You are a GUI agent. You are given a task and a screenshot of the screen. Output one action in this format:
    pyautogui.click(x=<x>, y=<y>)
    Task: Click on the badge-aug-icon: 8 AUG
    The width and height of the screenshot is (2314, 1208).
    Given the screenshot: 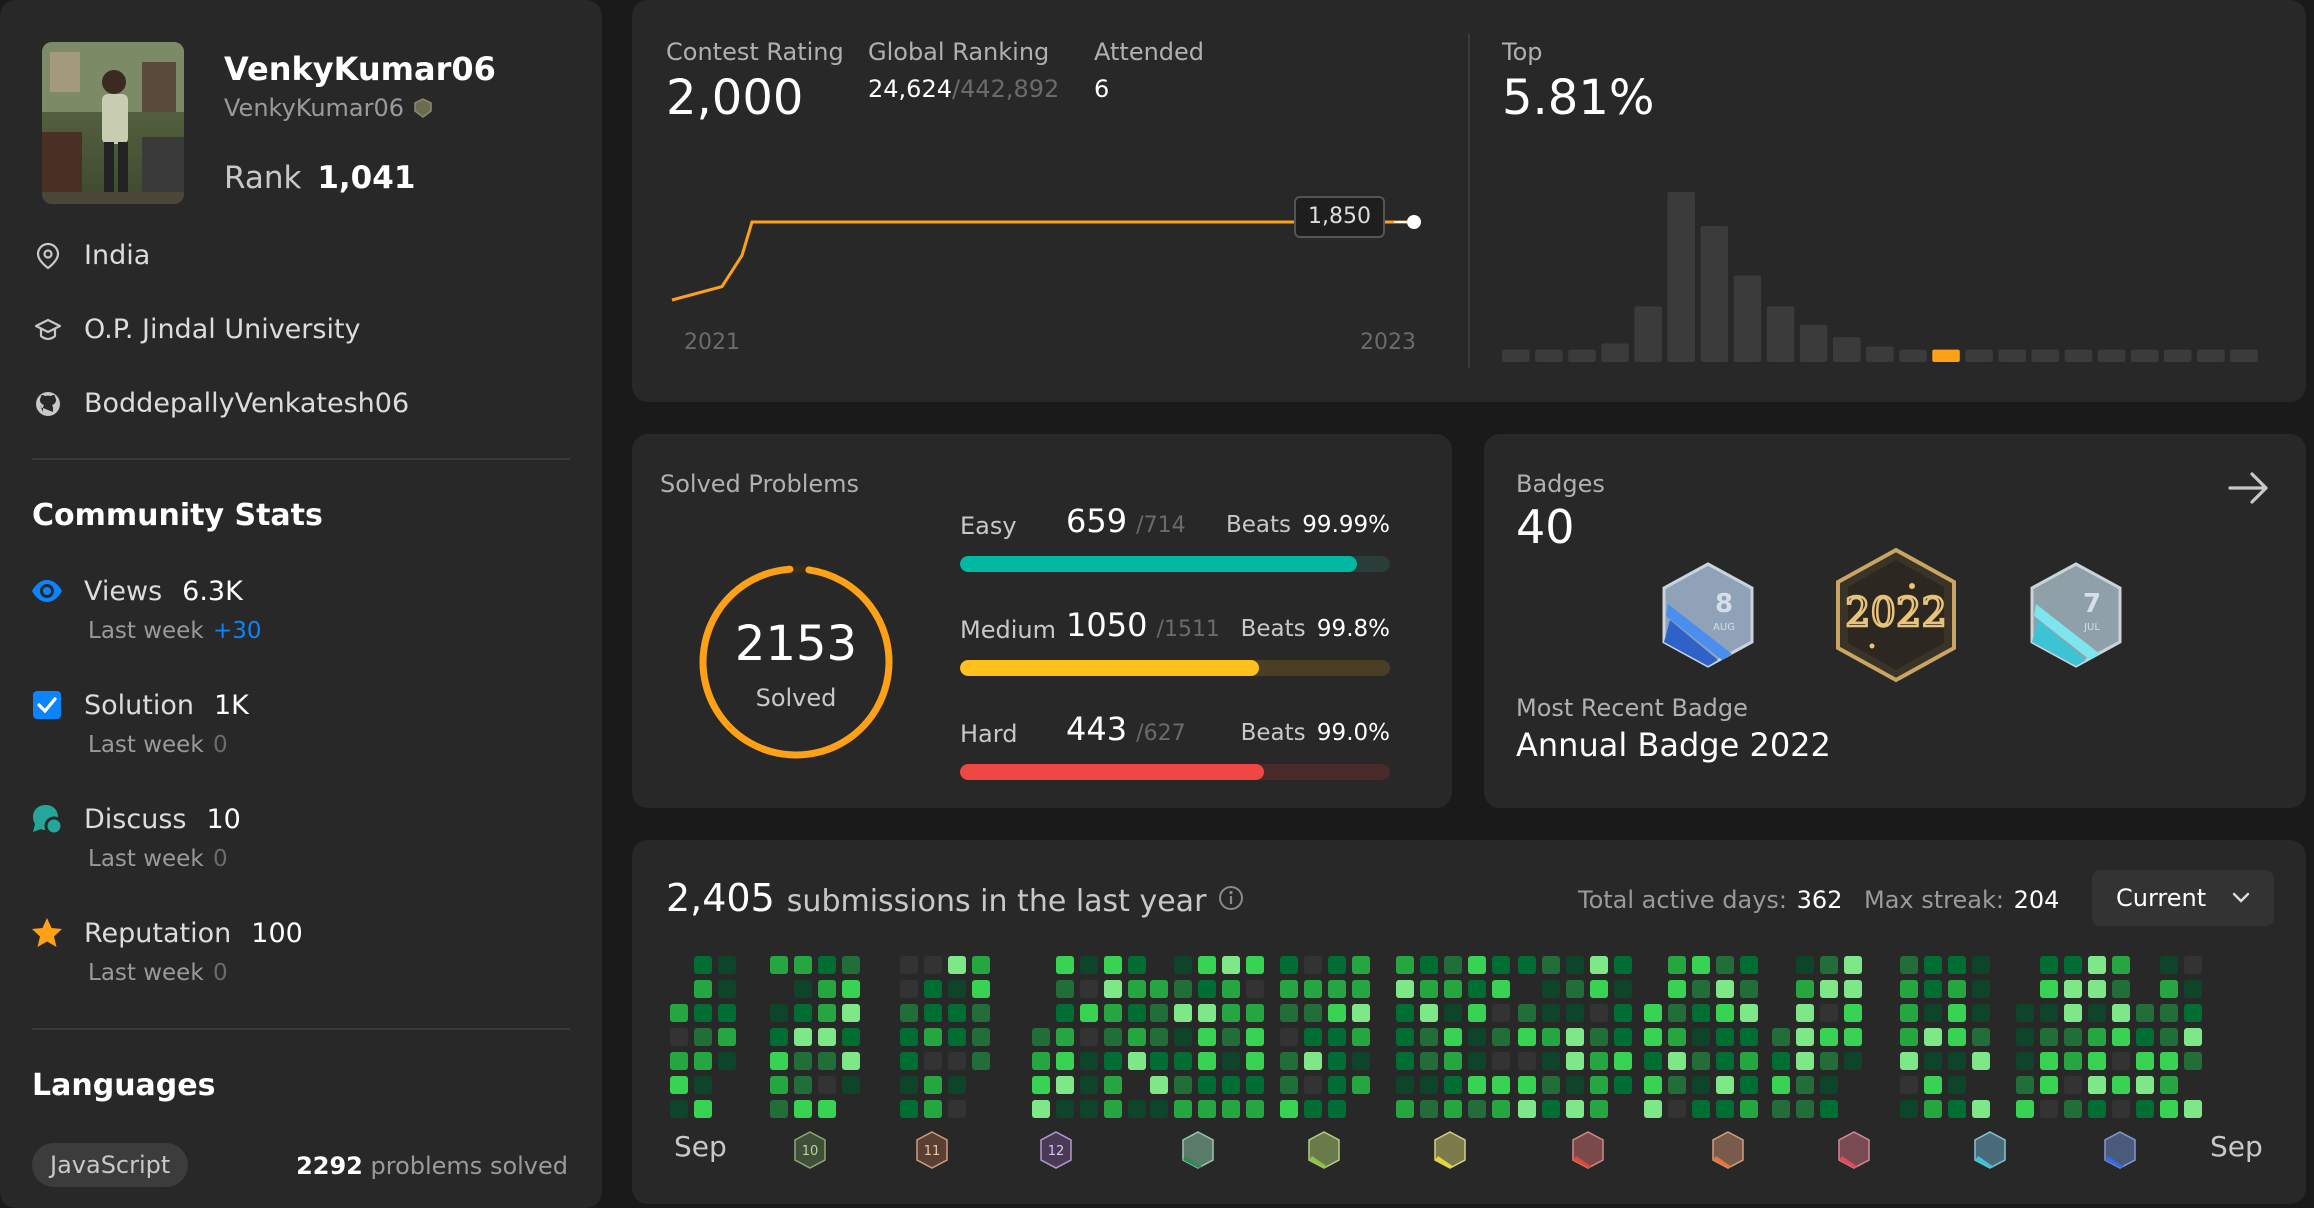 What is the action you would take?
    pyautogui.click(x=1708, y=615)
    